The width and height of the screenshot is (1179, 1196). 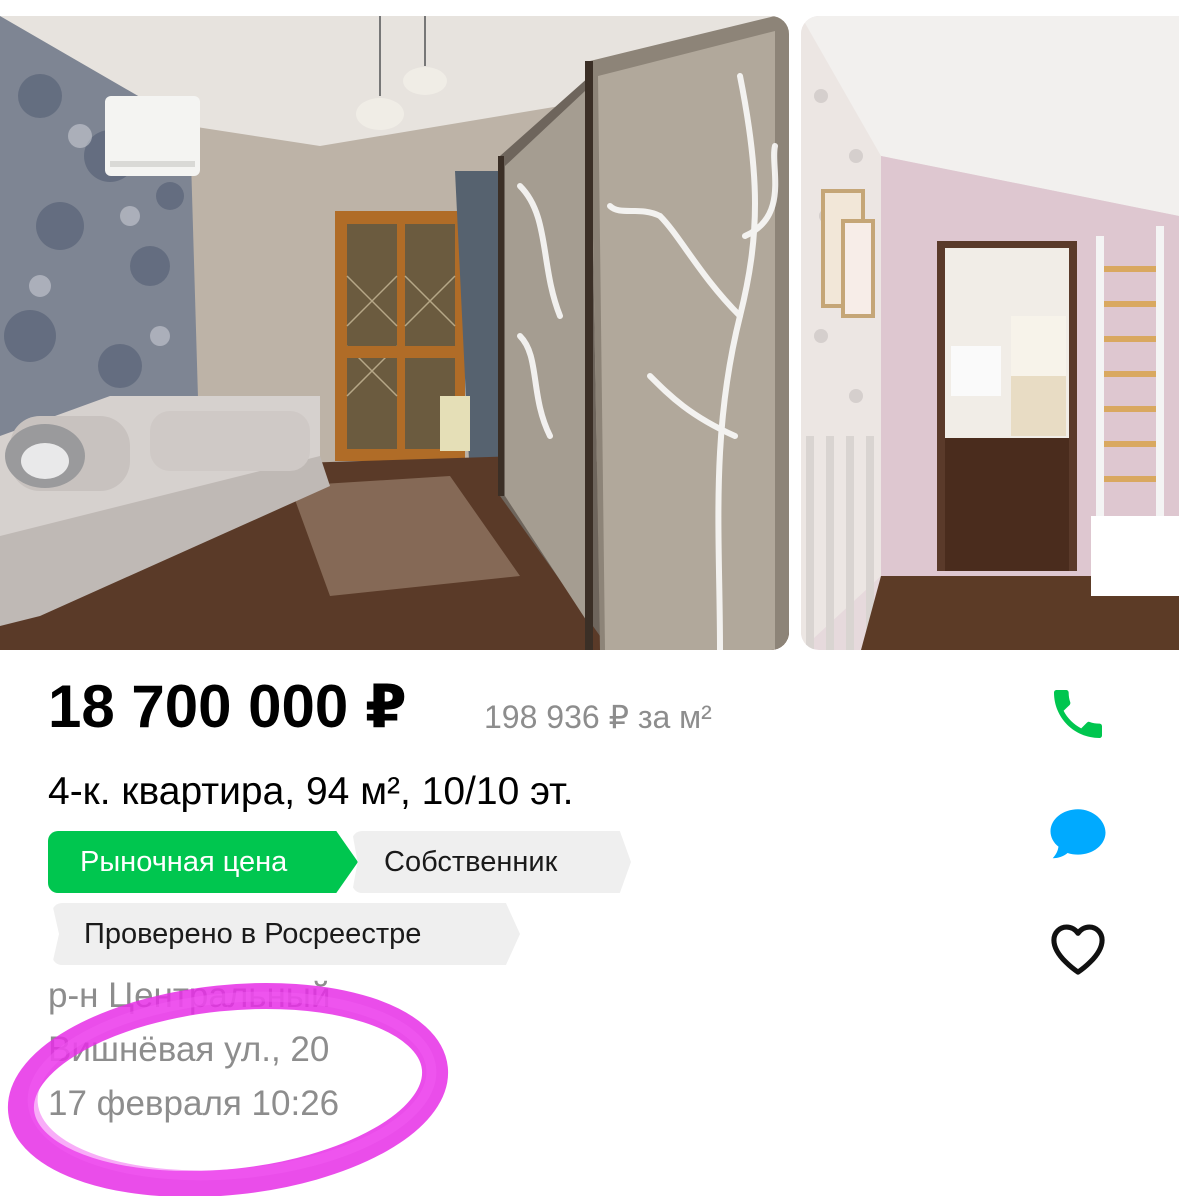 I want to click on listing-title: 4-к. квартира, 94 м², 10/10 эт., so click(x=311, y=792).